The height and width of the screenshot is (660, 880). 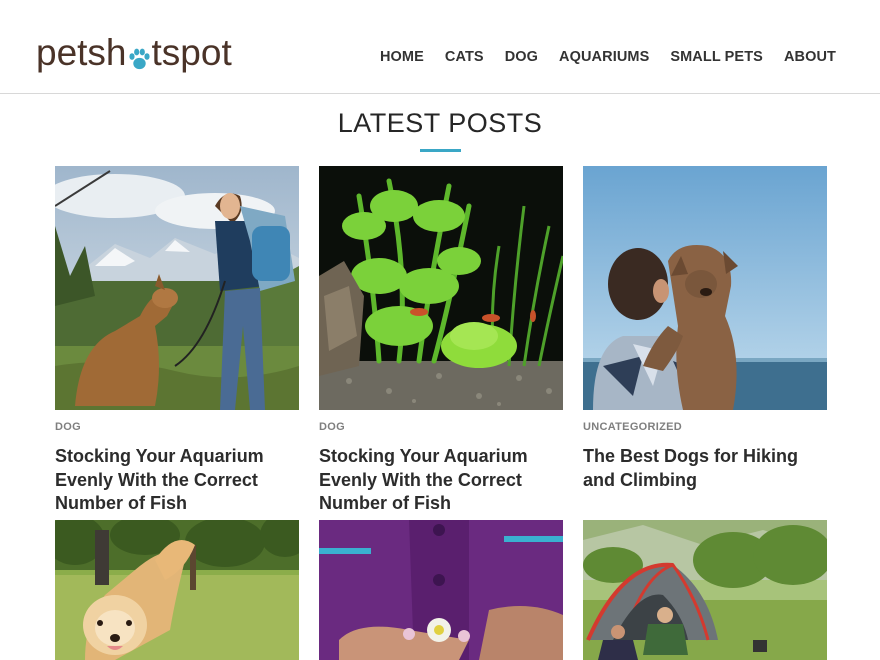 What do you see at coordinates (81, 52) in the screenshot?
I see `logo-text-left: petsh` at bounding box center [81, 52].